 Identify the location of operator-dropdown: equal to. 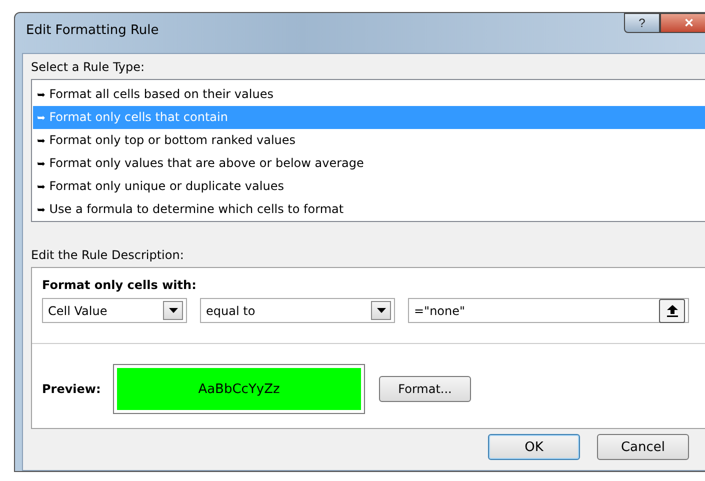
(297, 310).